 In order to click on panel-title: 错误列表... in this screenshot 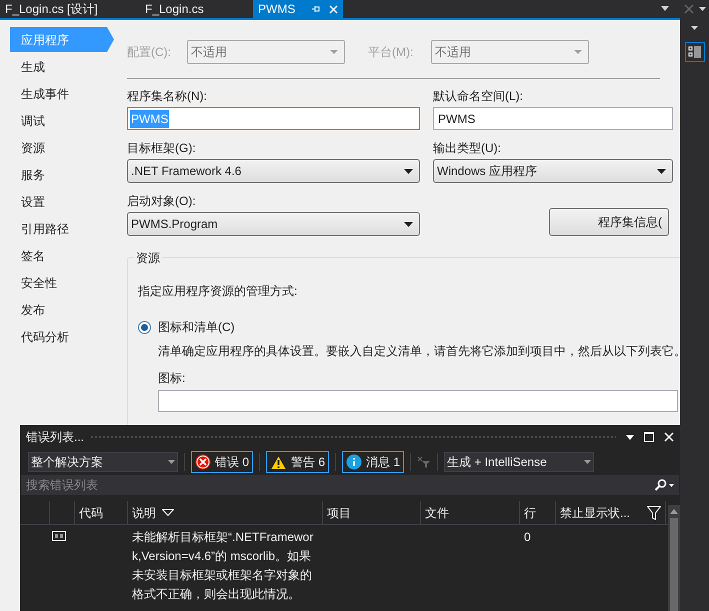, I will do `click(55, 437)`.